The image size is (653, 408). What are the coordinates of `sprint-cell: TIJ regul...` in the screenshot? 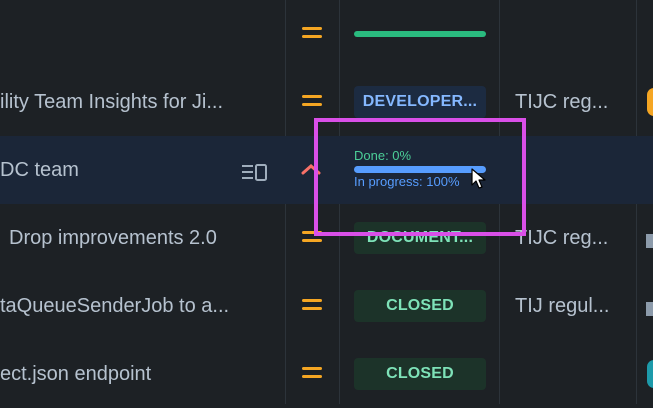 It's located at (570, 306).